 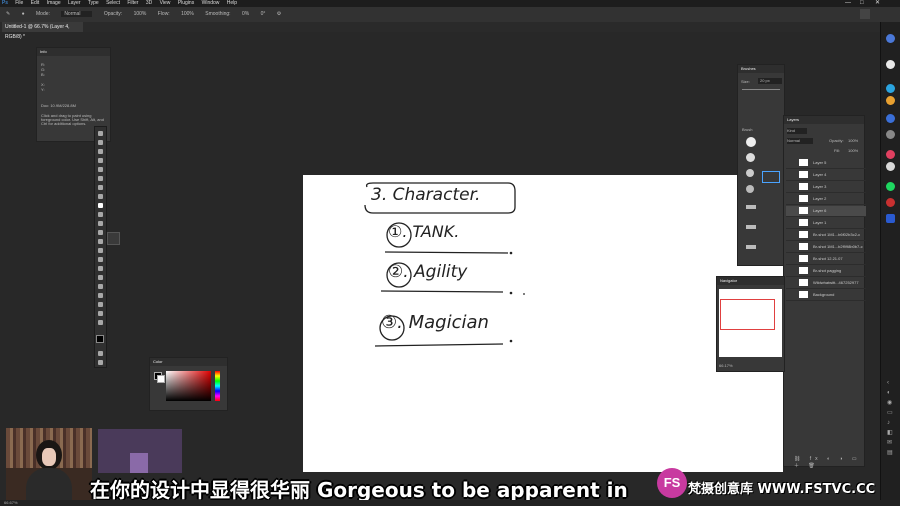 I want to click on lasso-tool-icon, so click(x=100, y=151).